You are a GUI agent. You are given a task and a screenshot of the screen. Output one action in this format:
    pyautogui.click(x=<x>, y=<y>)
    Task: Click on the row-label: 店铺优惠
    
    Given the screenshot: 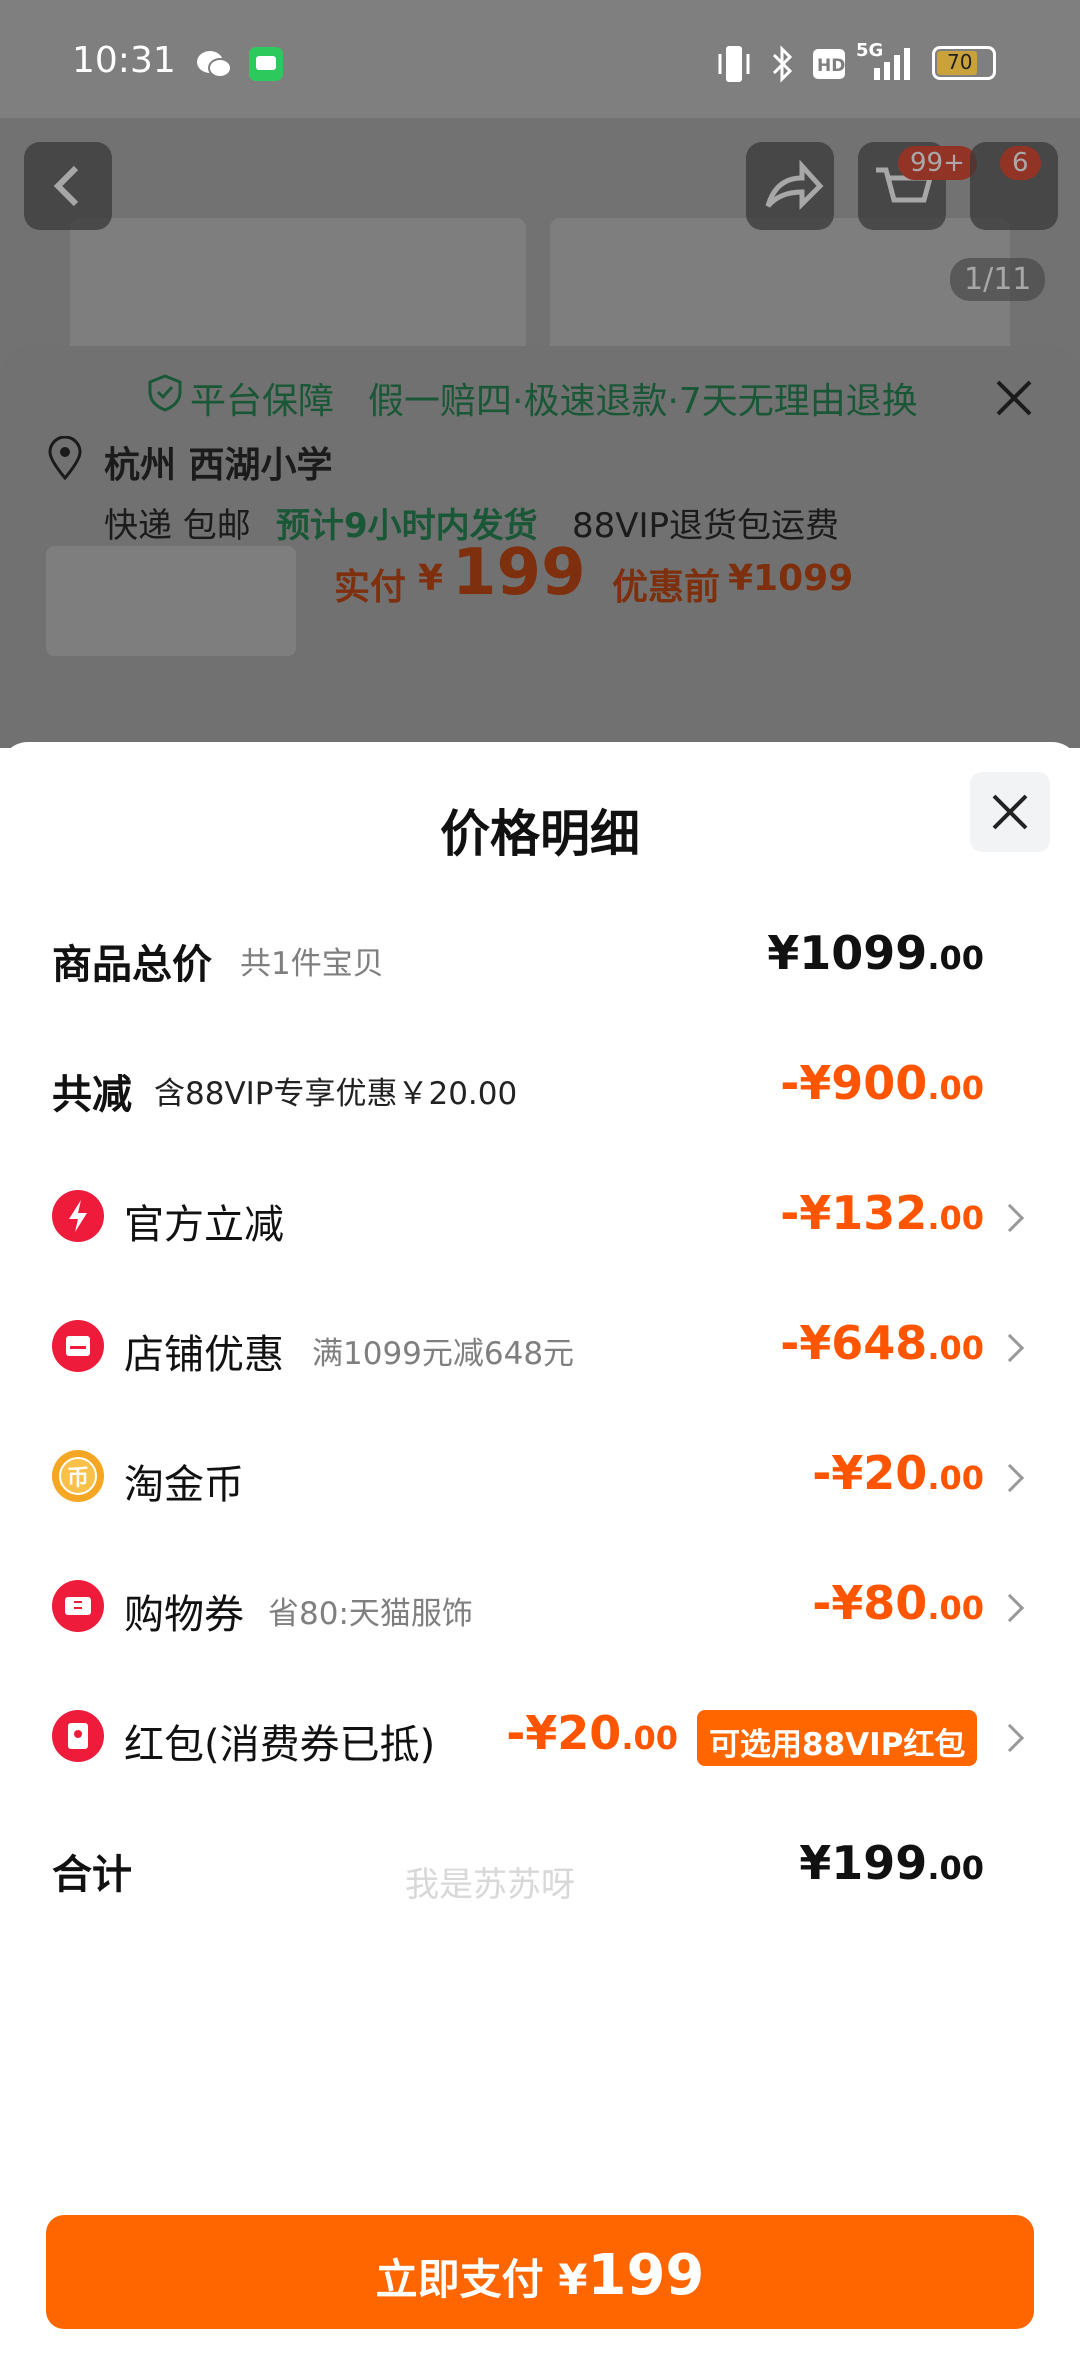 What is the action you would take?
    pyautogui.click(x=204, y=1355)
    